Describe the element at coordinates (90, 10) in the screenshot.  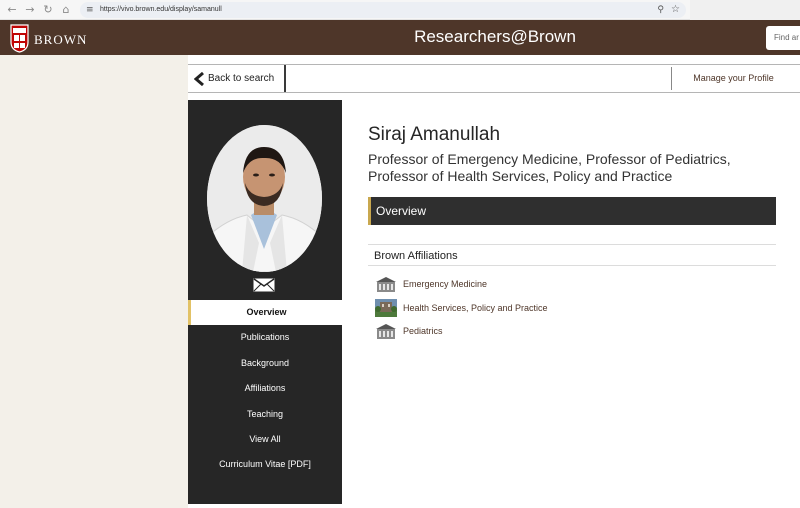
I see `site-settings-icon: ≡` at that location.